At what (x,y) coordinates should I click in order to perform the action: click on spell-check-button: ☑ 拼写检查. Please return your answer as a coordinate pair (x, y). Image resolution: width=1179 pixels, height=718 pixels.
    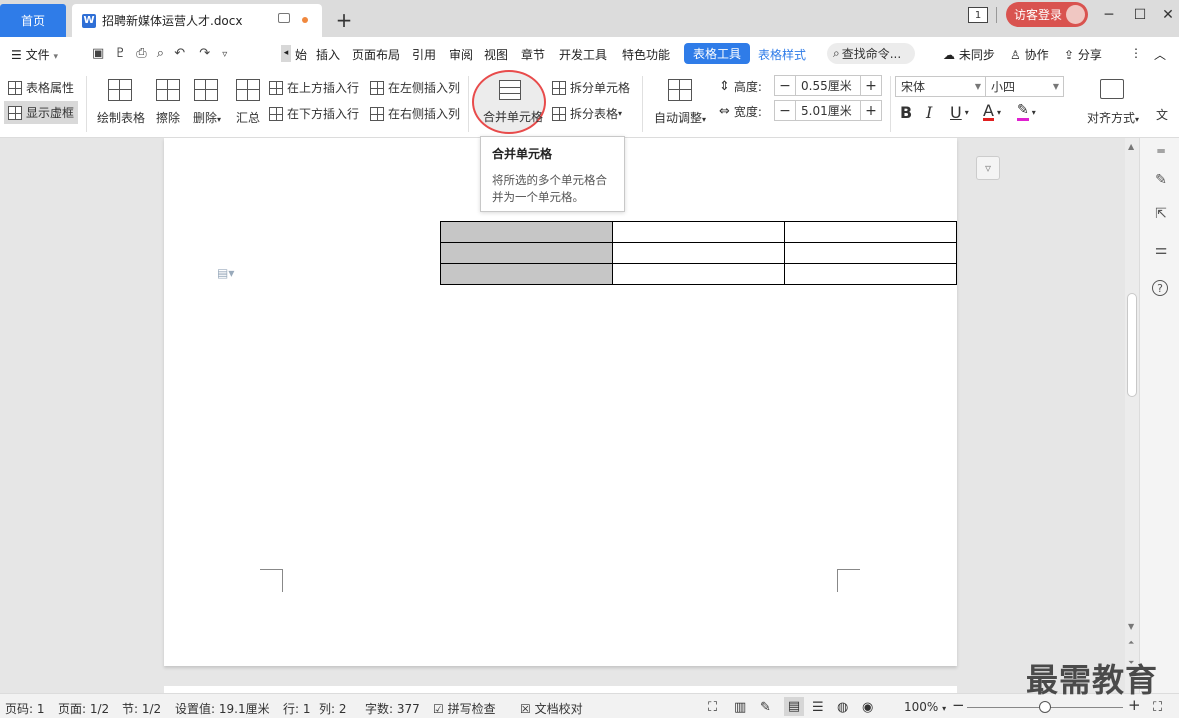
    Looking at the image, I should click on (464, 708).